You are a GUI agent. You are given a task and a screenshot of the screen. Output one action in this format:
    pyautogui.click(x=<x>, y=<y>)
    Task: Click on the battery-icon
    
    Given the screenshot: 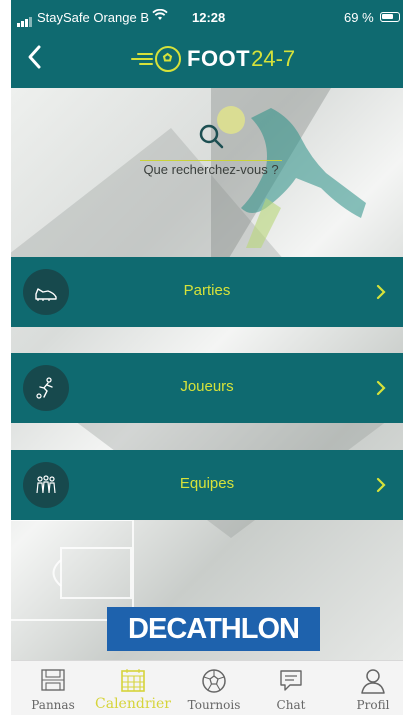 What is the action you would take?
    pyautogui.click(x=390, y=17)
    